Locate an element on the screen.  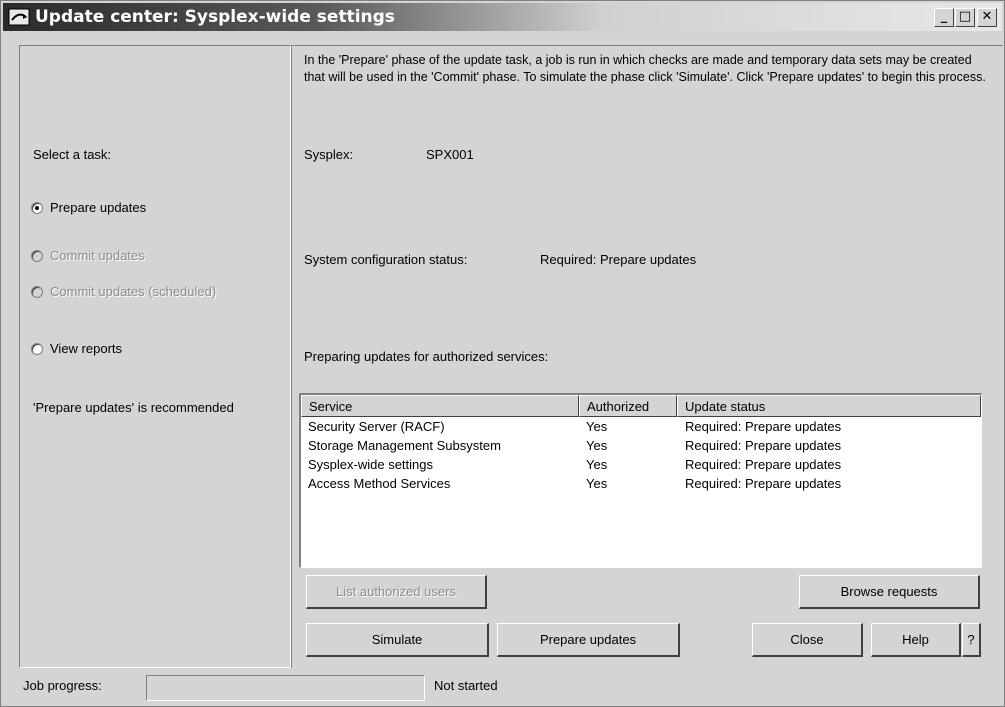
task-view-reports: View reports is located at coordinates (76, 348).